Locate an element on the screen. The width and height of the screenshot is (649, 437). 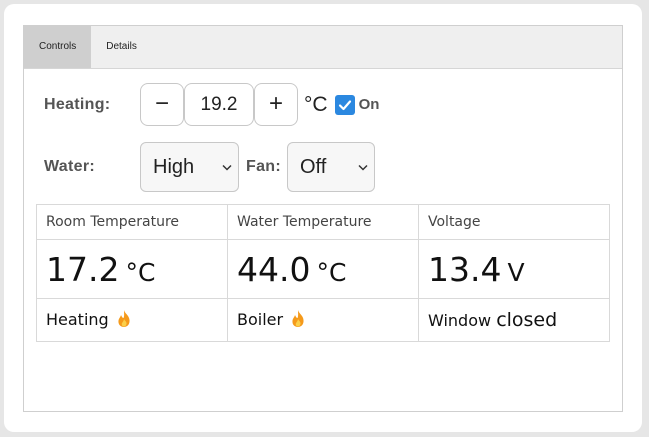
water-label: Water: is located at coordinates (69, 166).